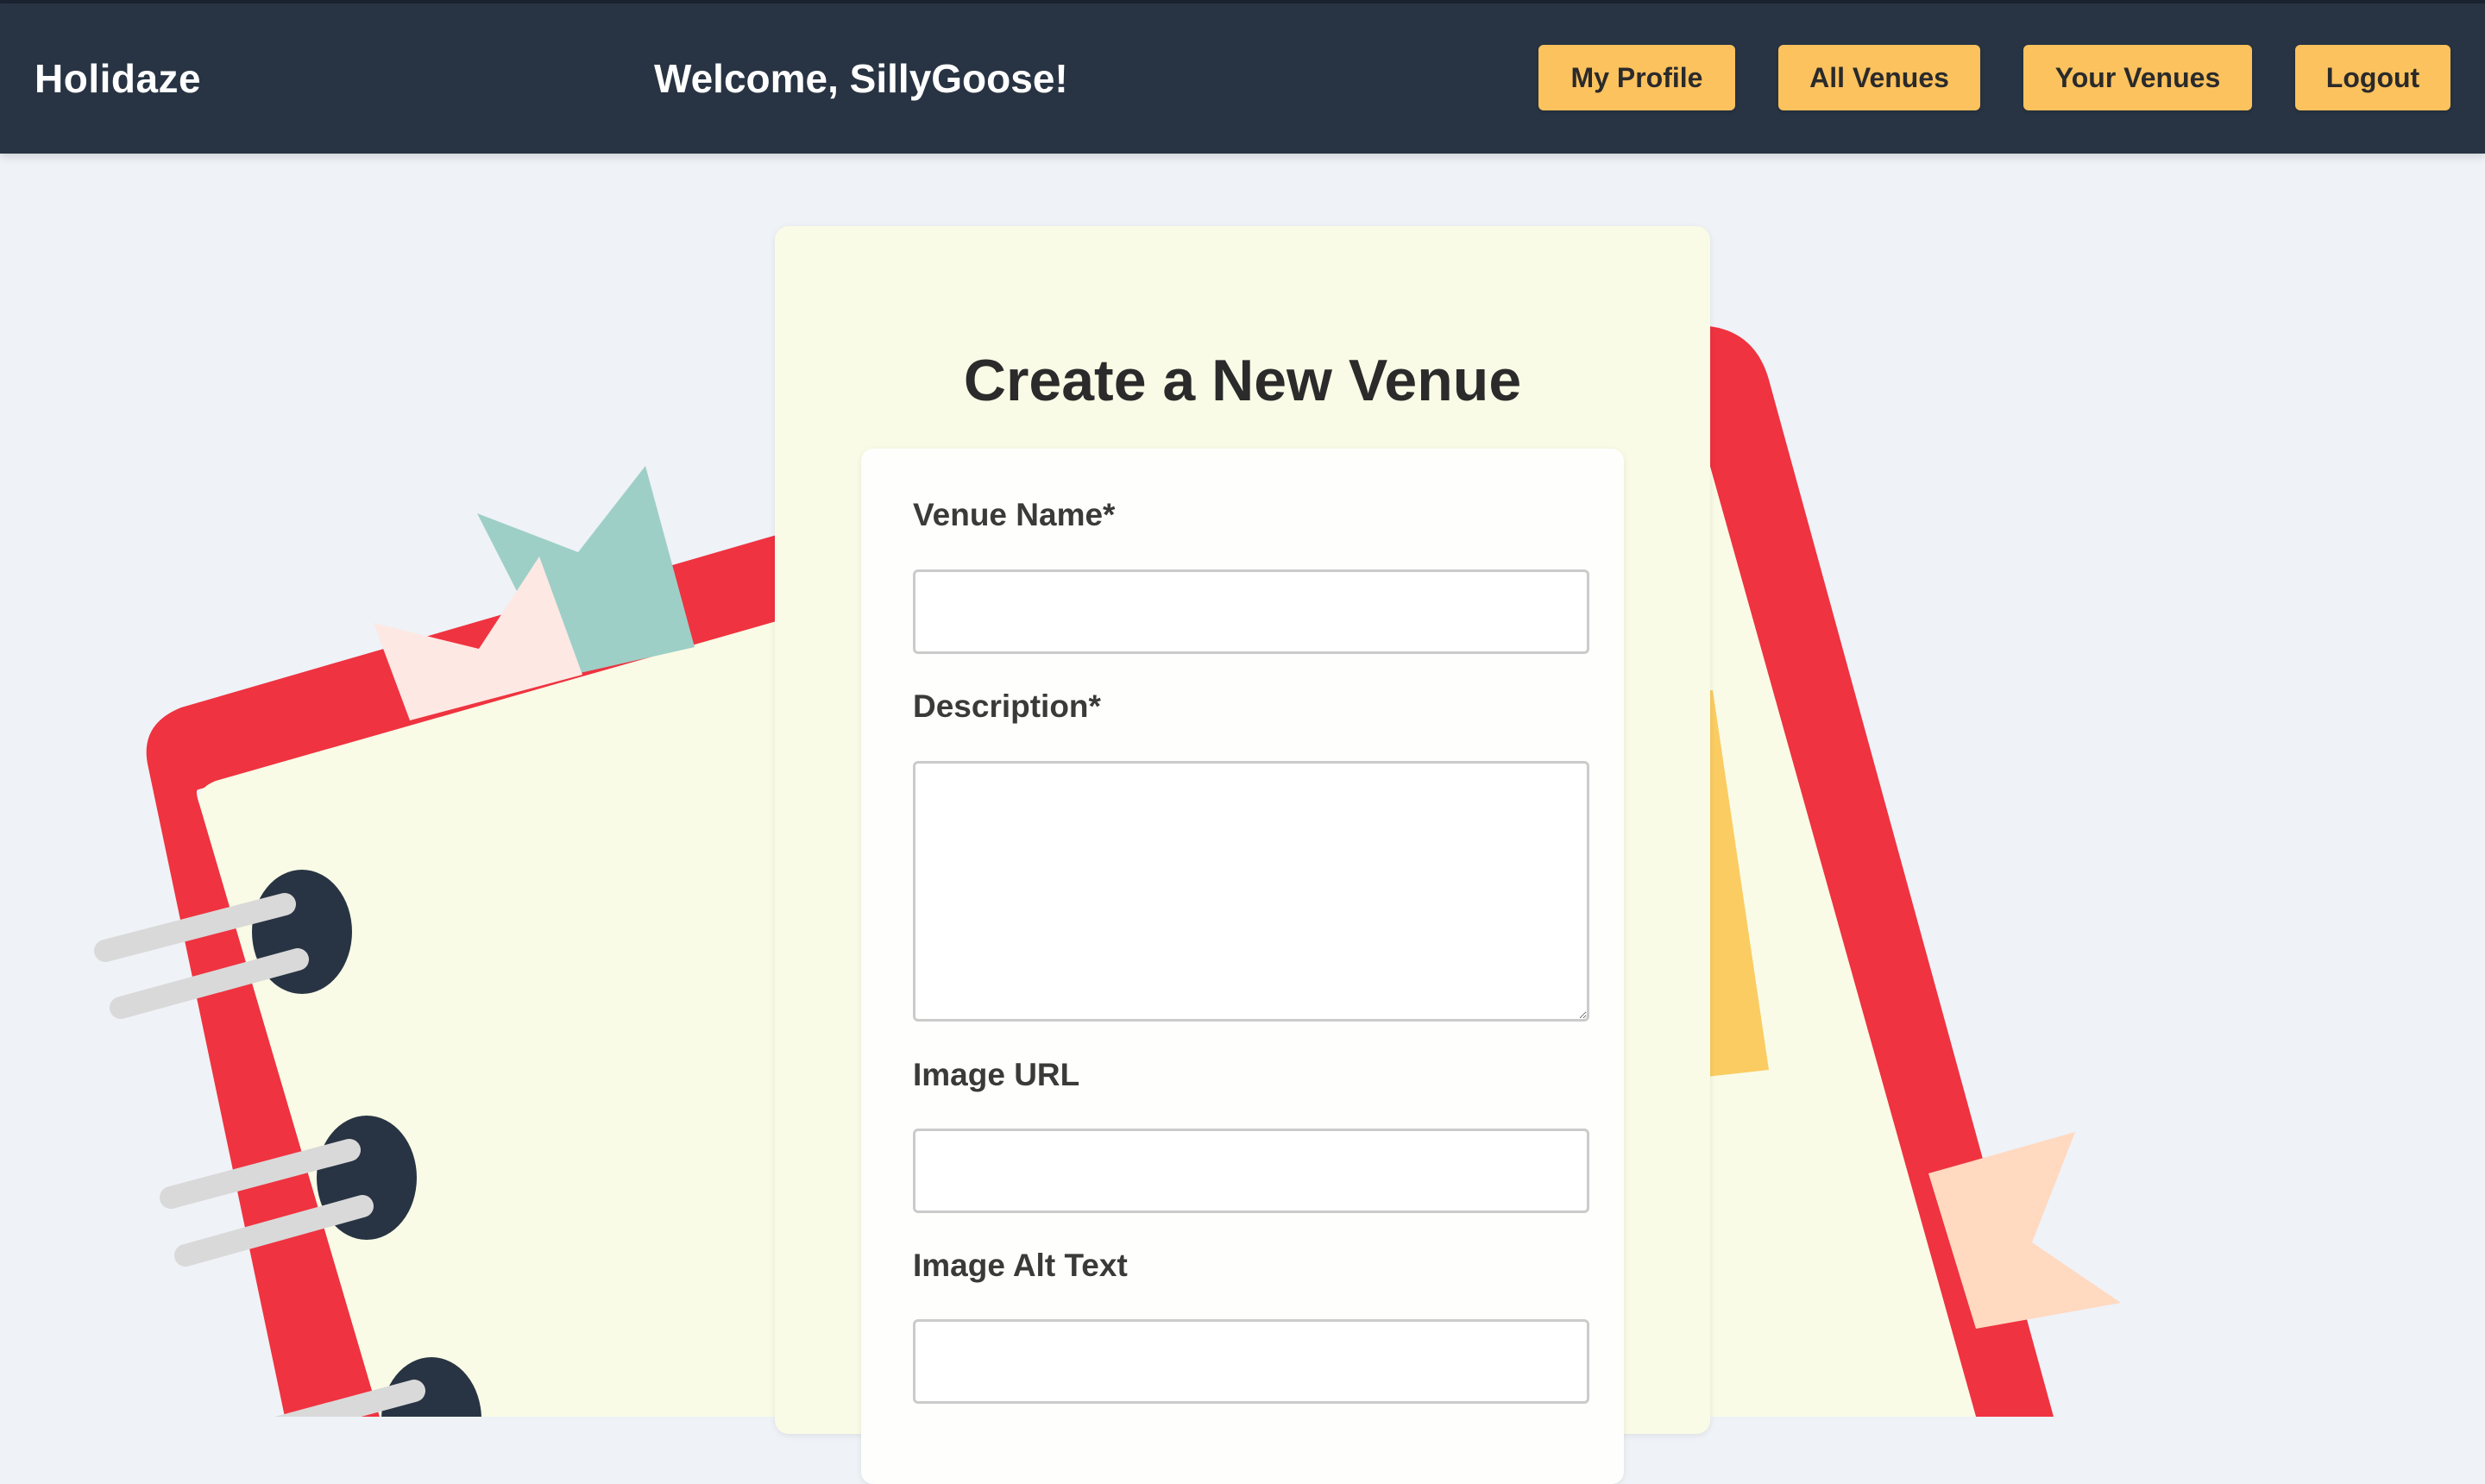 Image resolution: width=2485 pixels, height=1484 pixels. I want to click on welcome-message: Welcome, SillyGoose!, so click(861, 78).